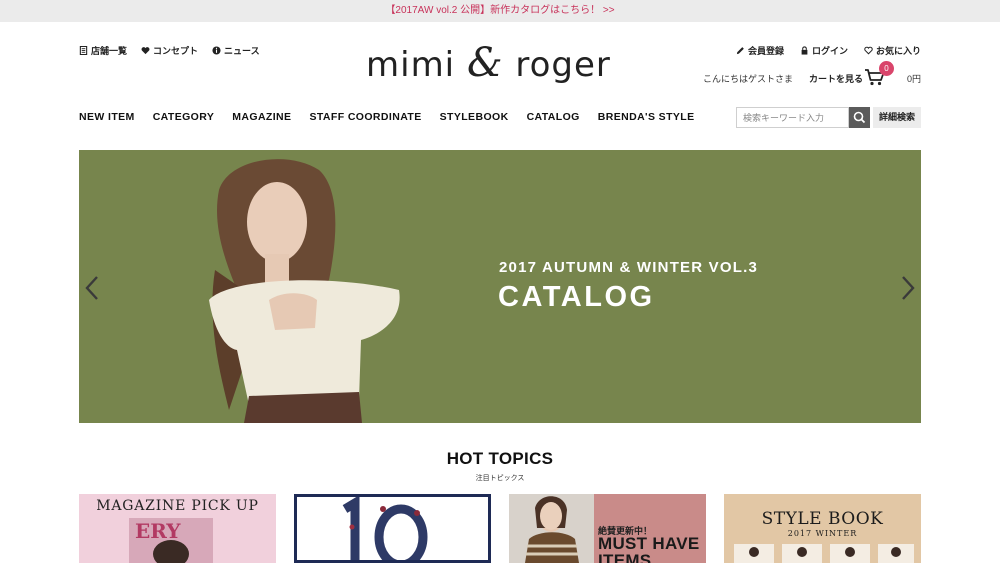  What do you see at coordinates (385, 528) in the screenshot?
I see `anniversary-10-graphic` at bounding box center [385, 528].